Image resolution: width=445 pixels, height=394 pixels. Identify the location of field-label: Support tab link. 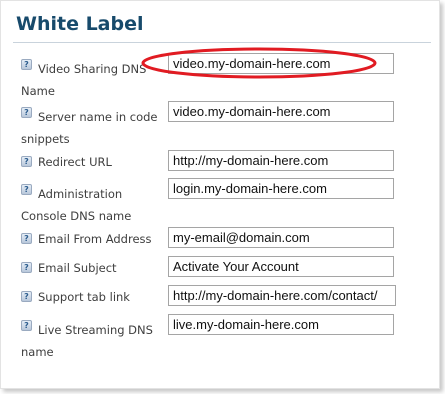
(84, 297).